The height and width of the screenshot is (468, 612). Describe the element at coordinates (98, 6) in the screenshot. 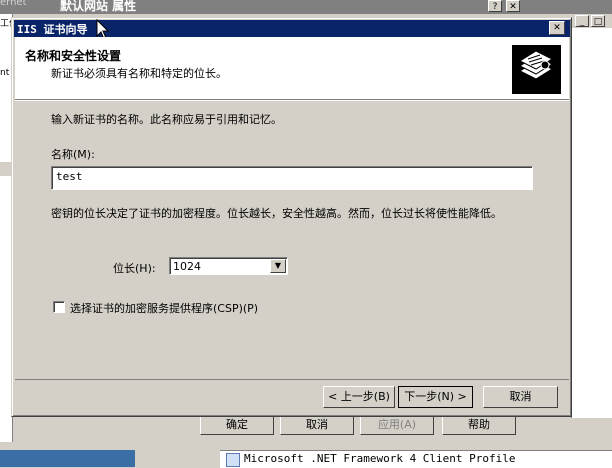

I see `background-window-title: 默认网站 属性` at that location.